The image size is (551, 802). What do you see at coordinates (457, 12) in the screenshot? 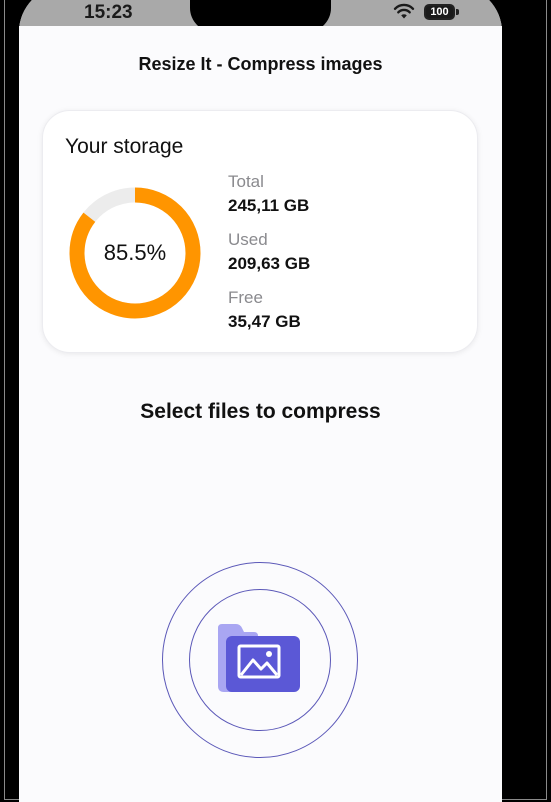
I see `battery-tip` at bounding box center [457, 12].